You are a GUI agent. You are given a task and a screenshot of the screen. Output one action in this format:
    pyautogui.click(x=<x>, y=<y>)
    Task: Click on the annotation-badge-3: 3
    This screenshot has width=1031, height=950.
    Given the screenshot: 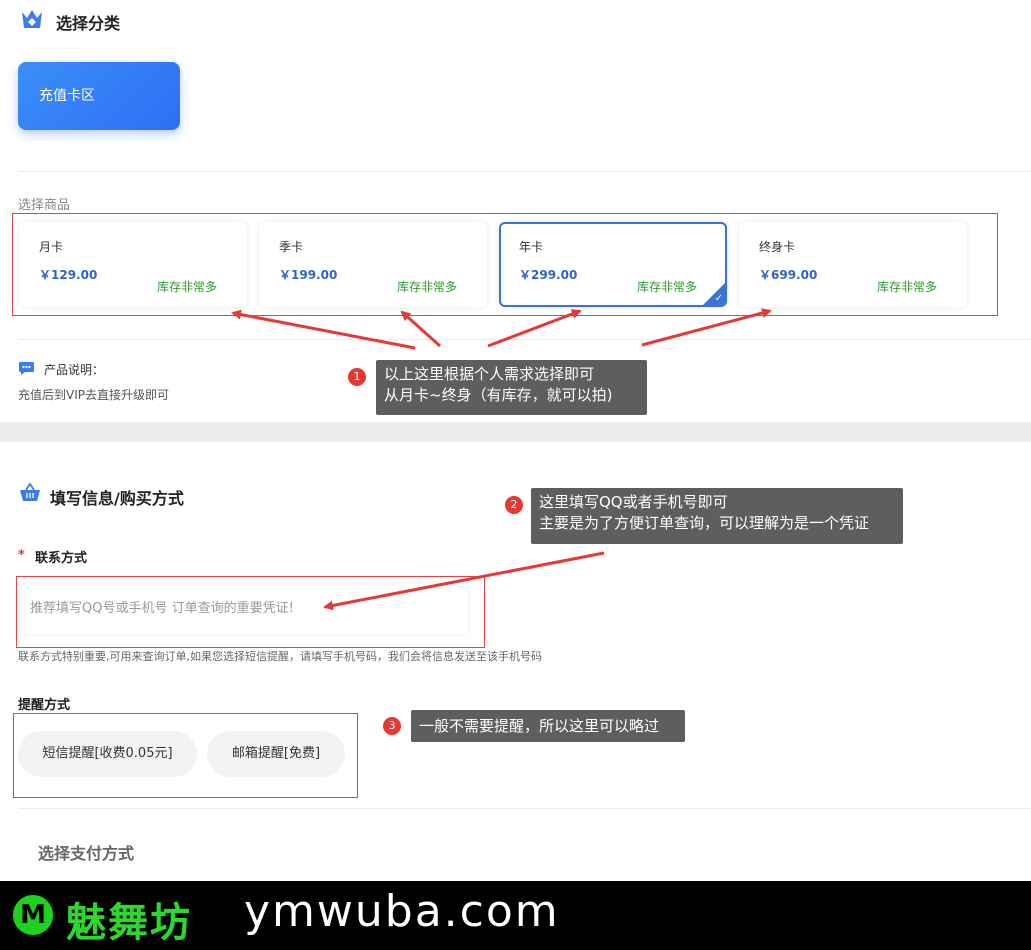 What is the action you would take?
    pyautogui.click(x=392, y=726)
    